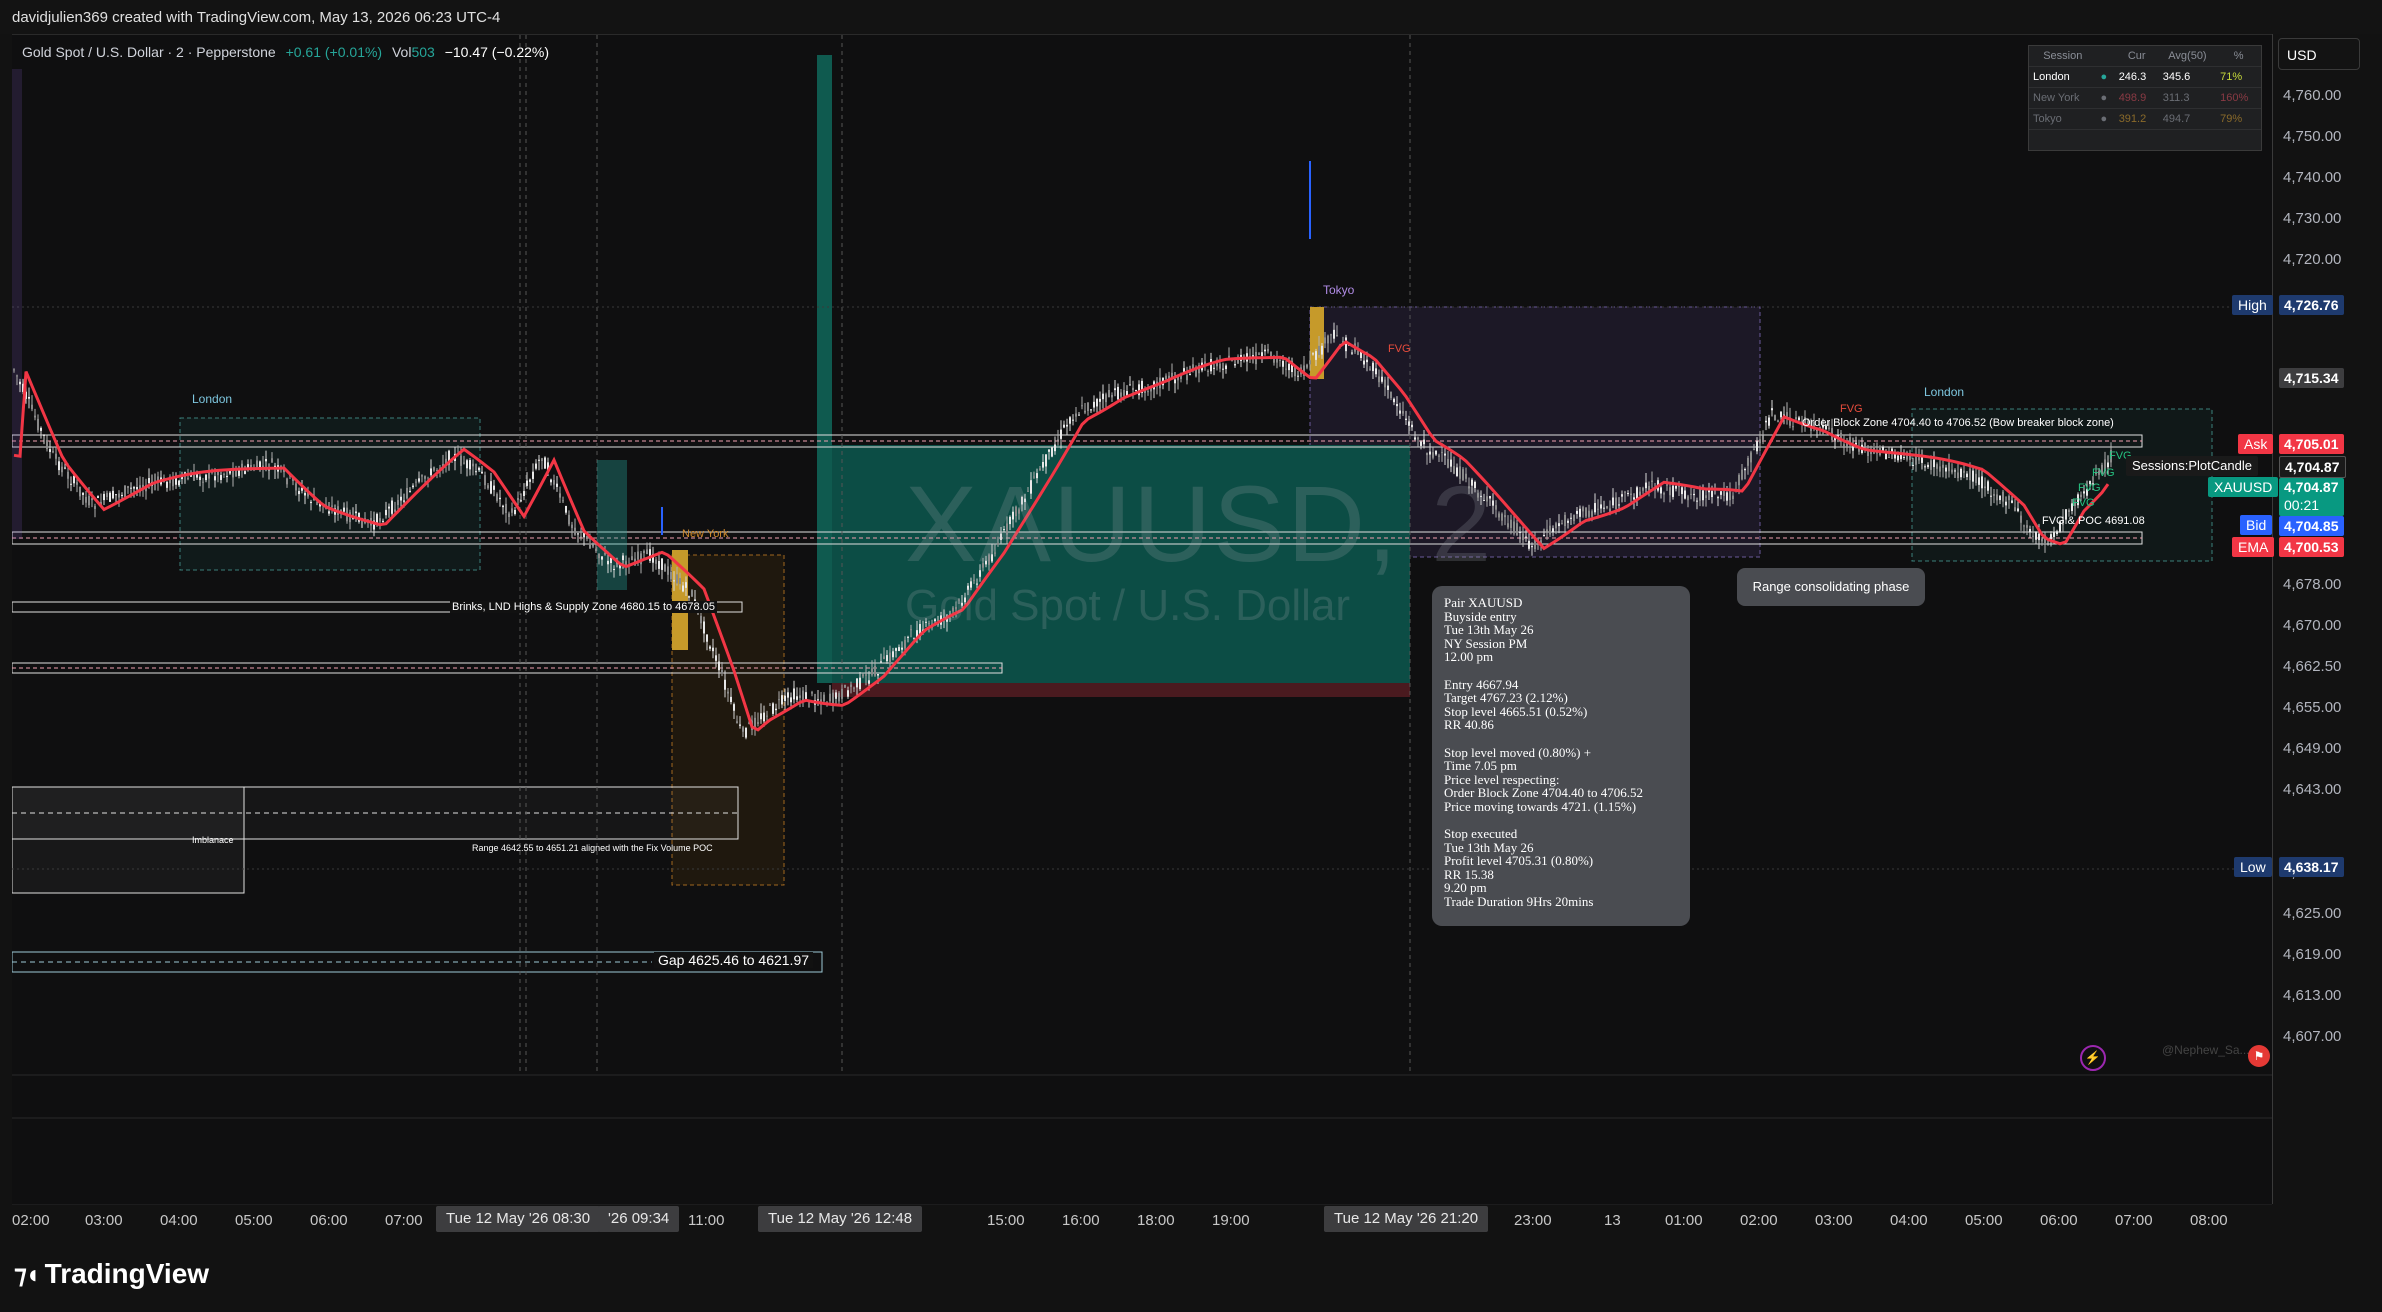  I want to click on legend-delta: −10.47 (−0.22%), so click(496, 52).